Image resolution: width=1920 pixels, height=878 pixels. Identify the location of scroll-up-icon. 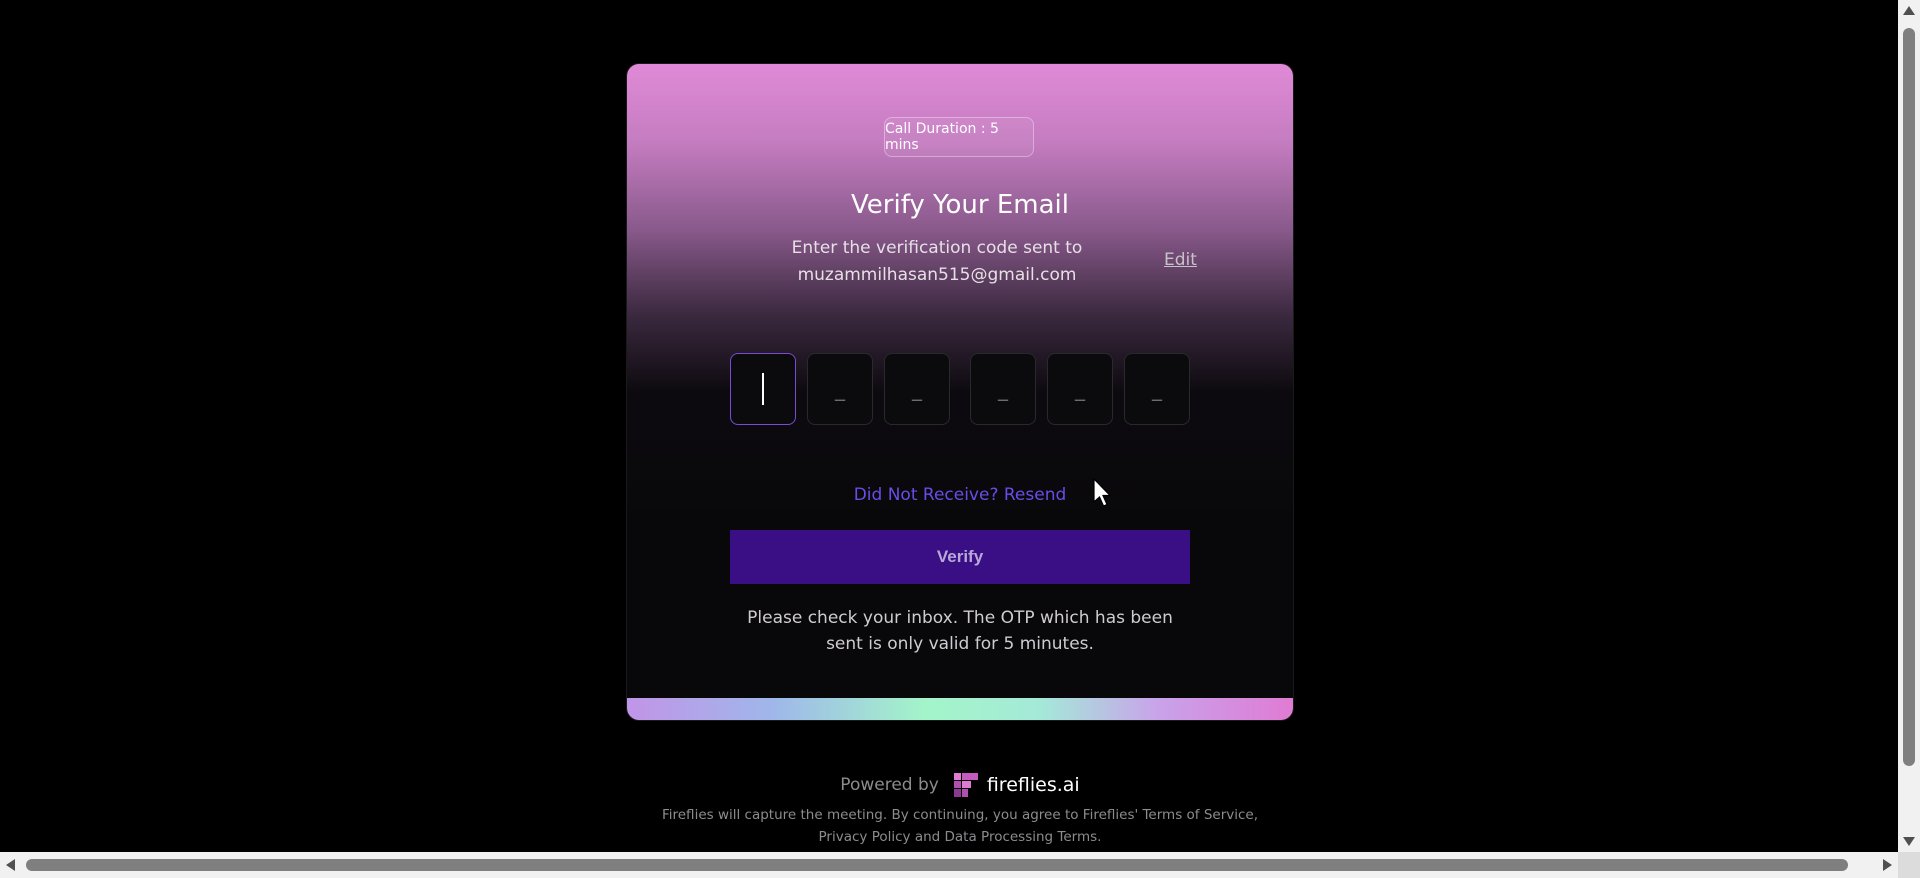
(1909, 10).